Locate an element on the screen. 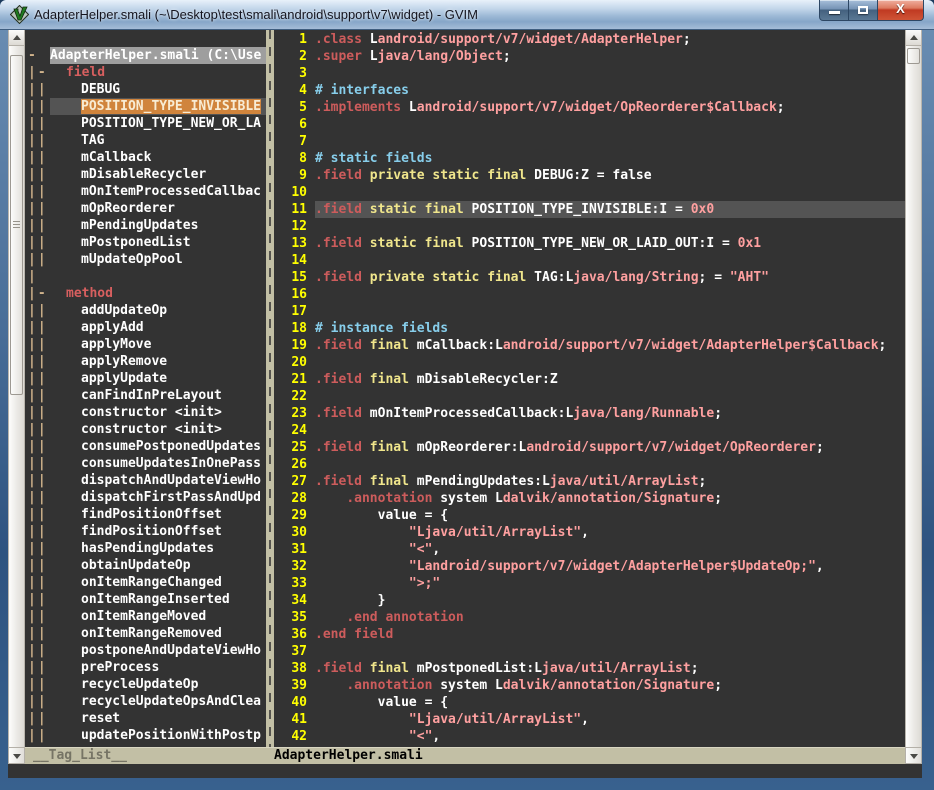 The width and height of the screenshot is (934, 790). taglist-tag-row: || mPostponedList is located at coordinates (145, 242).